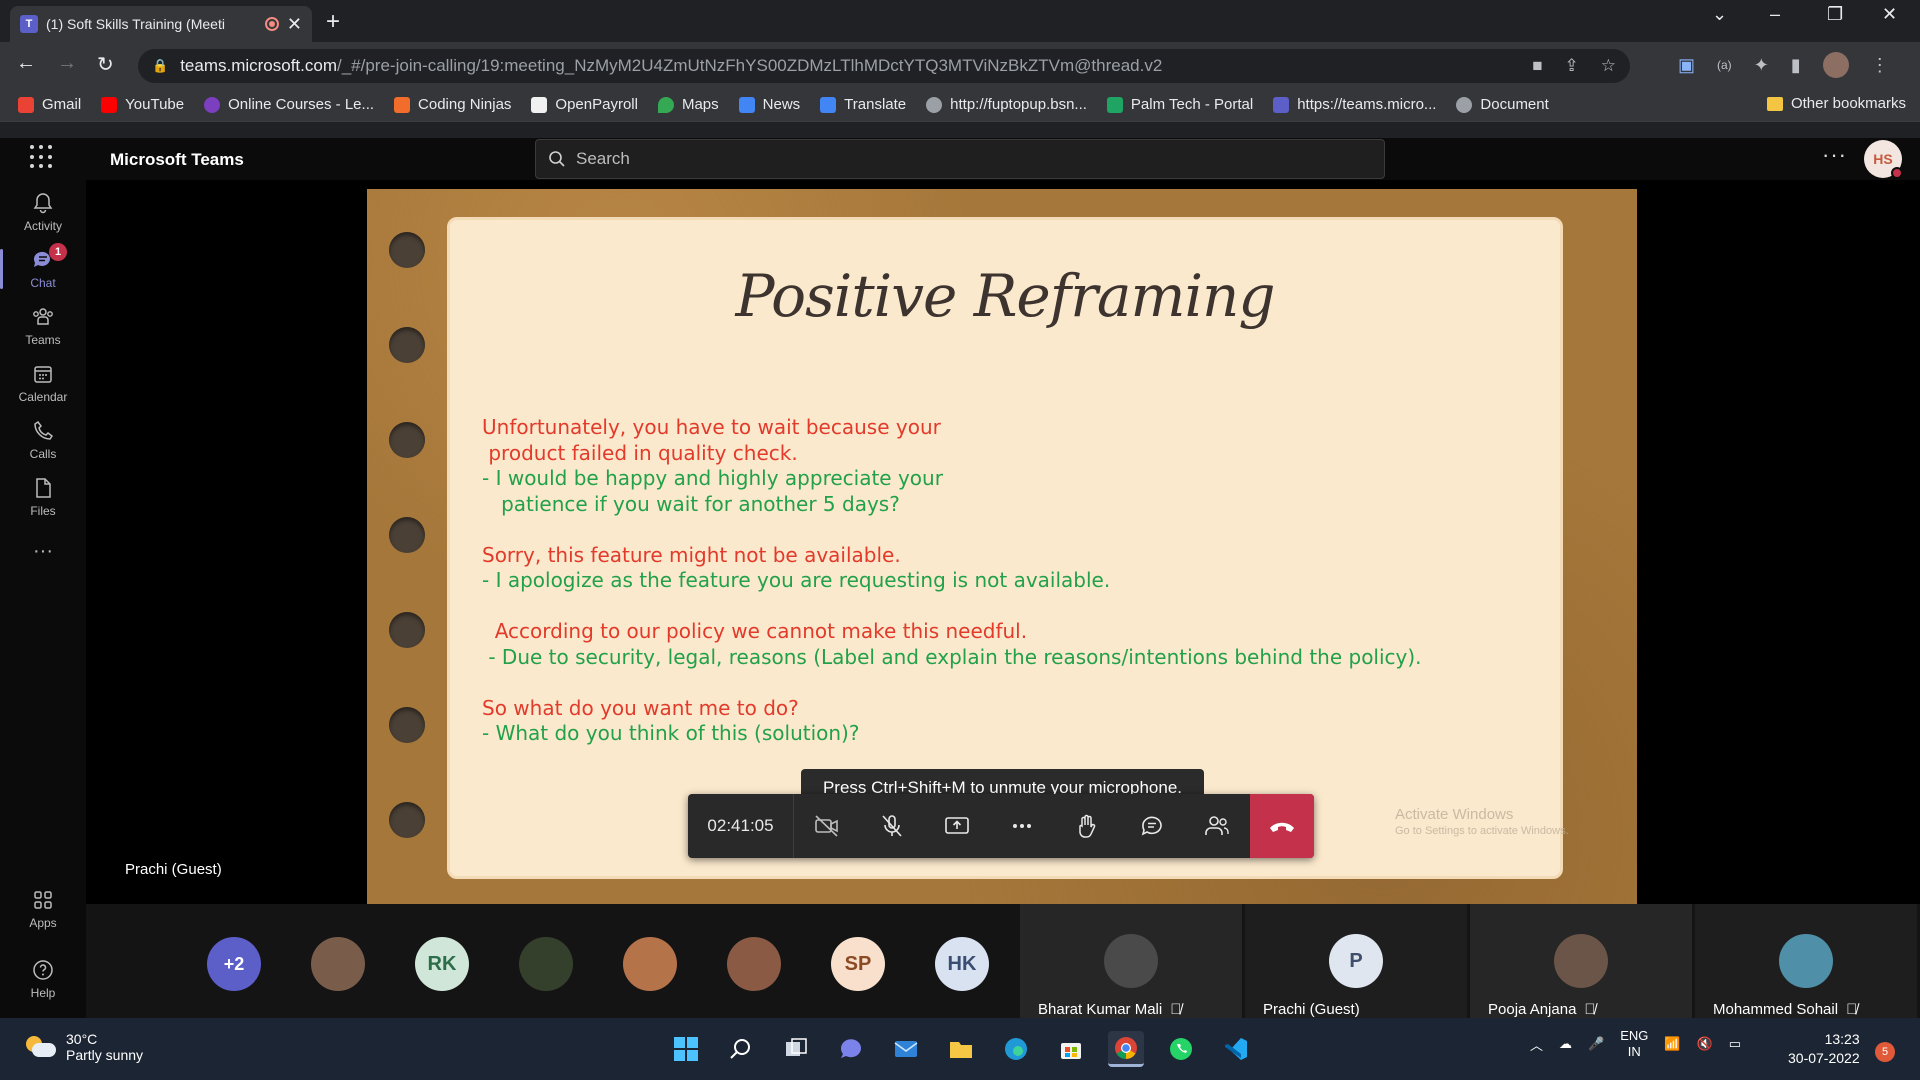  What do you see at coordinates (43, 969) in the screenshot?
I see `help-icon` at bounding box center [43, 969].